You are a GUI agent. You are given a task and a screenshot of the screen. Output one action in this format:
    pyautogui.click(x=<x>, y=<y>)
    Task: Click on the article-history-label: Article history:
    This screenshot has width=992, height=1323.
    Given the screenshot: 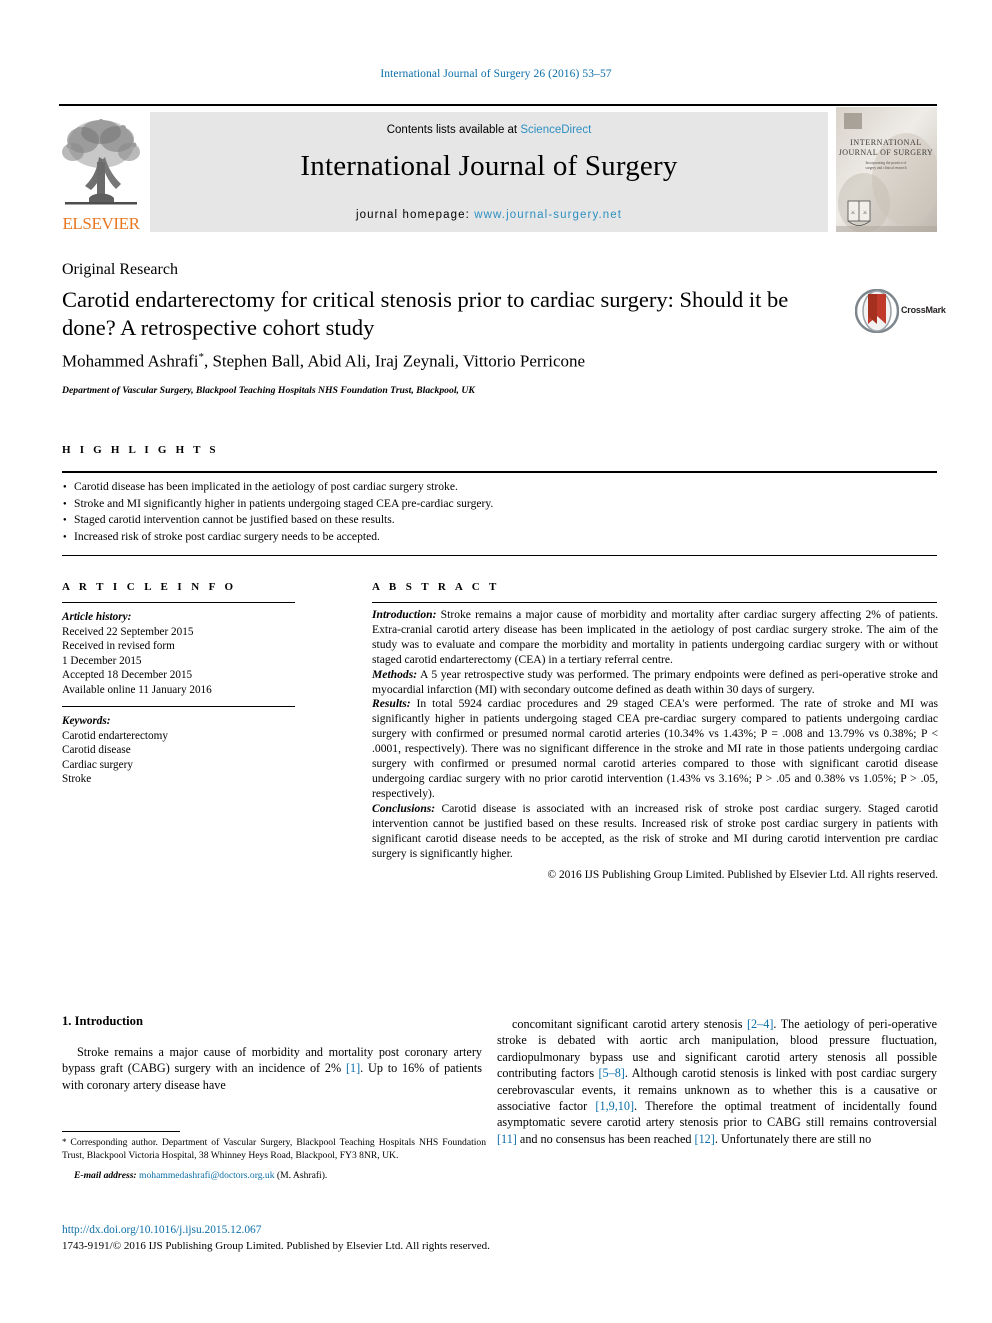 What is the action you would take?
    pyautogui.click(x=97, y=617)
    